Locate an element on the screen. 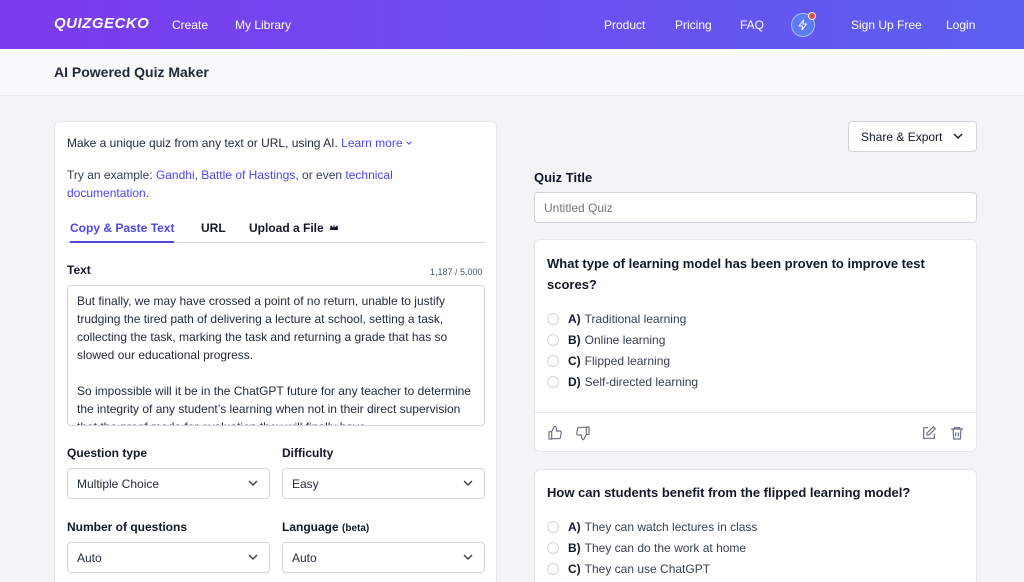  page-header: AI Powered Quiz Maker is located at coordinates (512, 72).